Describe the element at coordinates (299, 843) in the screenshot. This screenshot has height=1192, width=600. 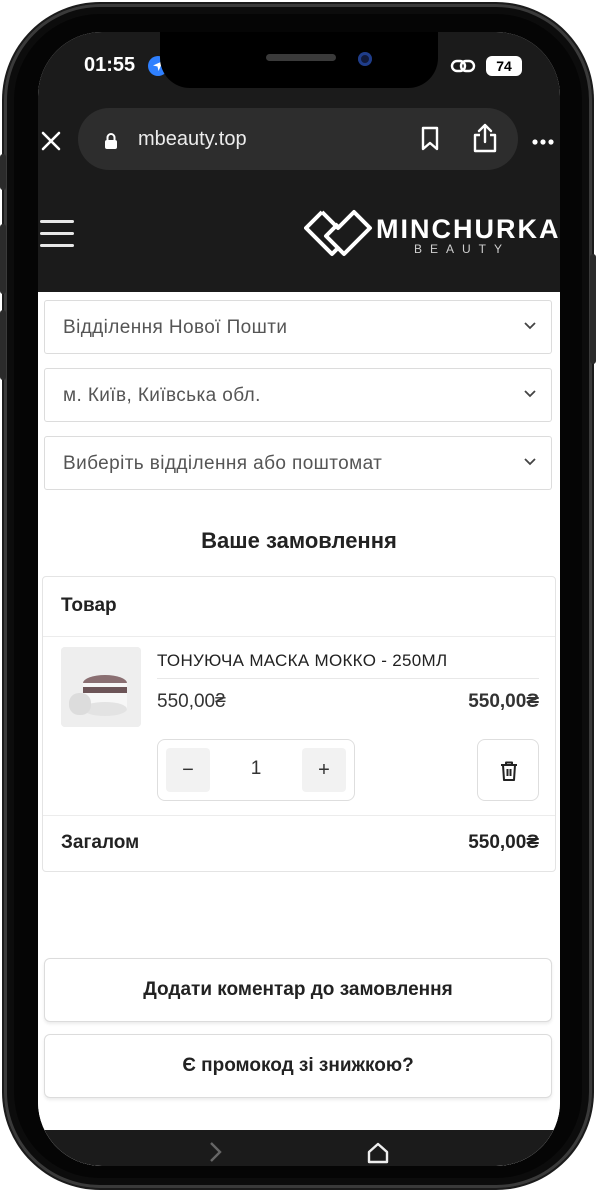
I see `order-total-row: Загалом 550,00₴` at that location.